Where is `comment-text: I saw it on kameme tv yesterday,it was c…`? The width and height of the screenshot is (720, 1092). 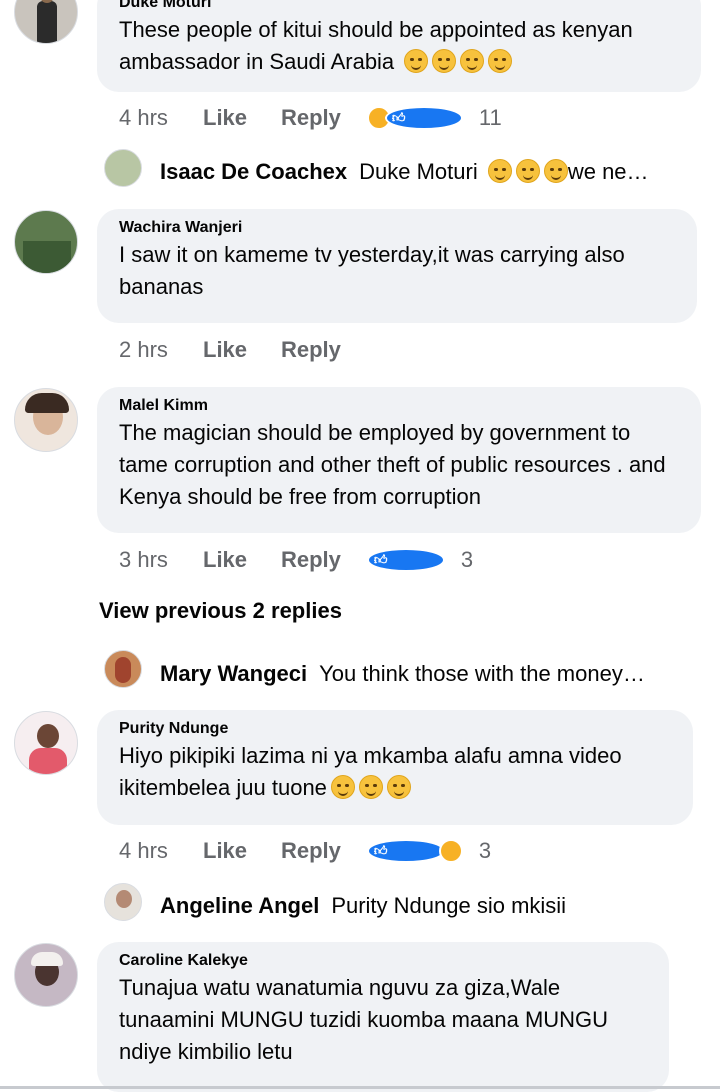
comment-text: I saw it on kameme tv yesterday,it was c… is located at coordinates (372, 270).